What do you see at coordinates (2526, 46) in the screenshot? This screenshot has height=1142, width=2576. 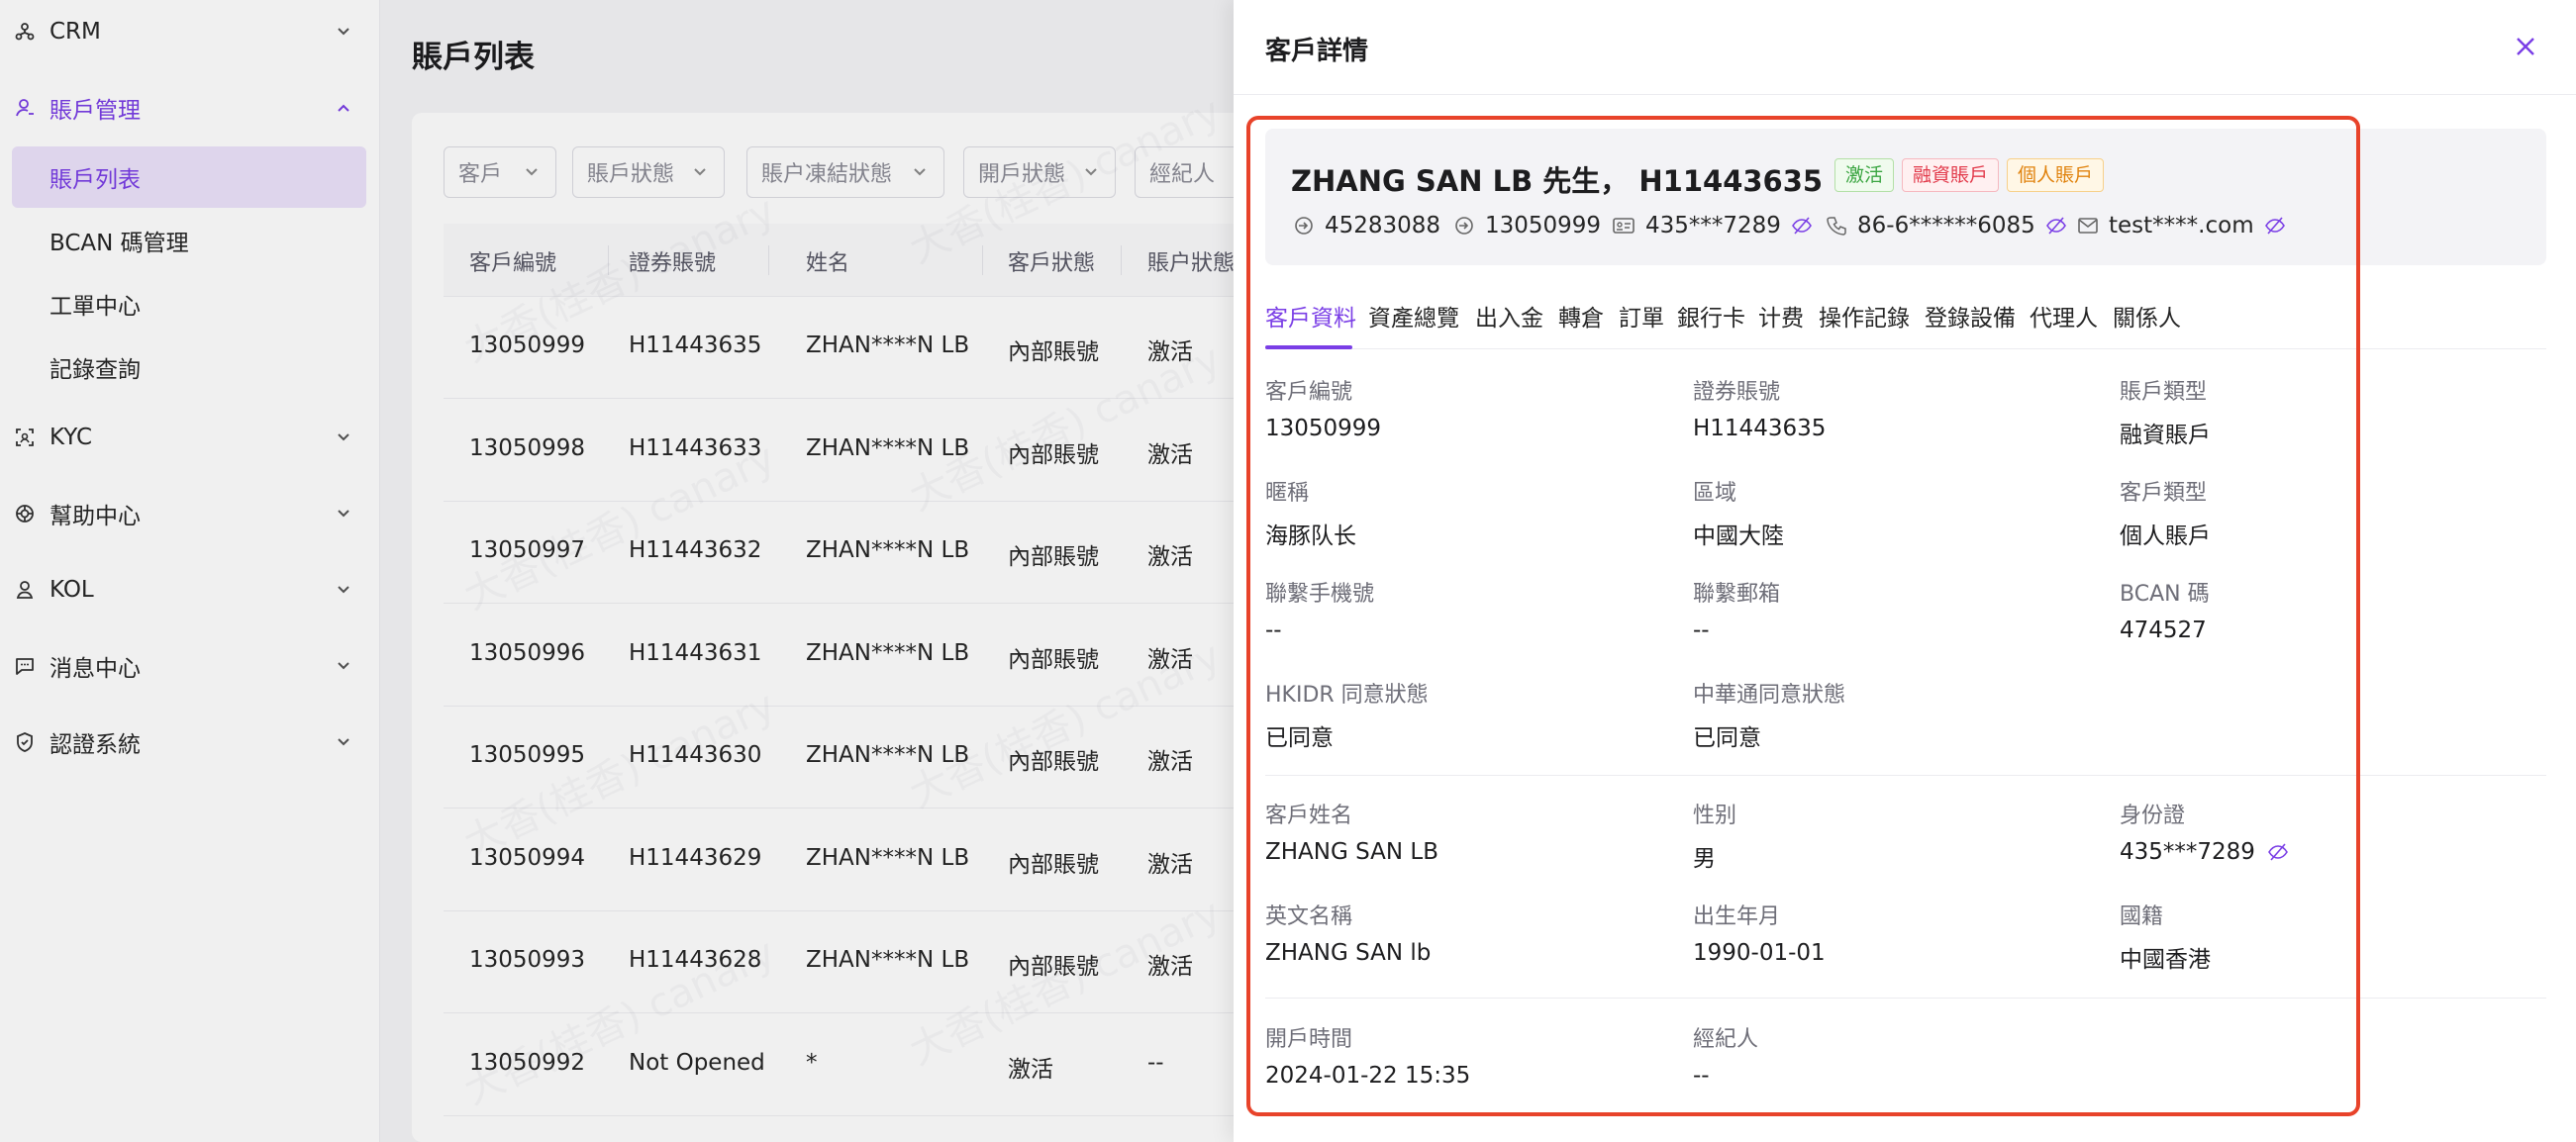 I see `close-icon` at bounding box center [2526, 46].